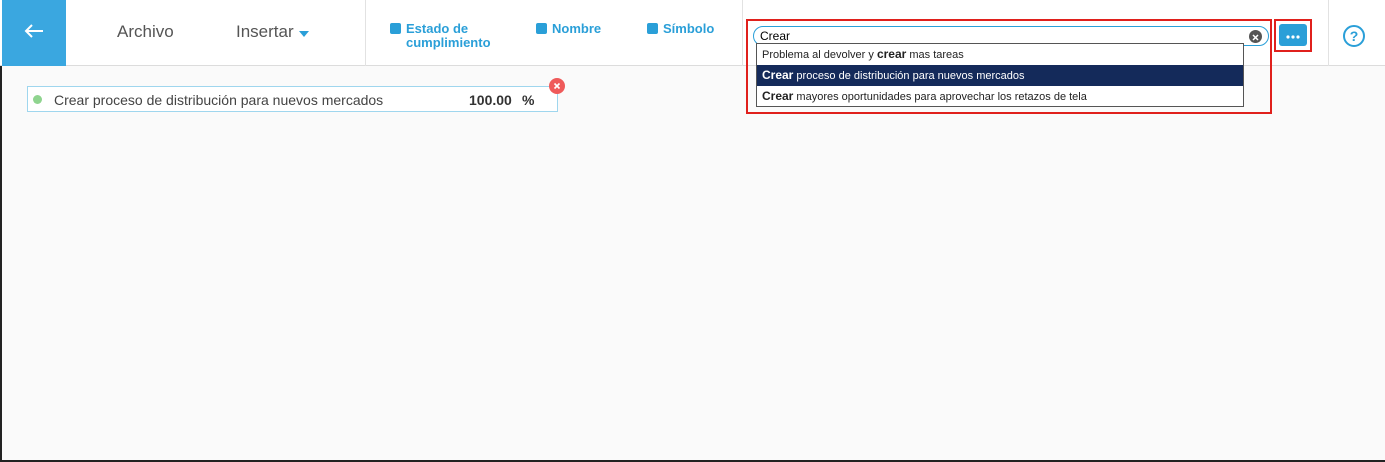 The image size is (1385, 462). I want to click on ellipsis-icon, so click(1293, 35).